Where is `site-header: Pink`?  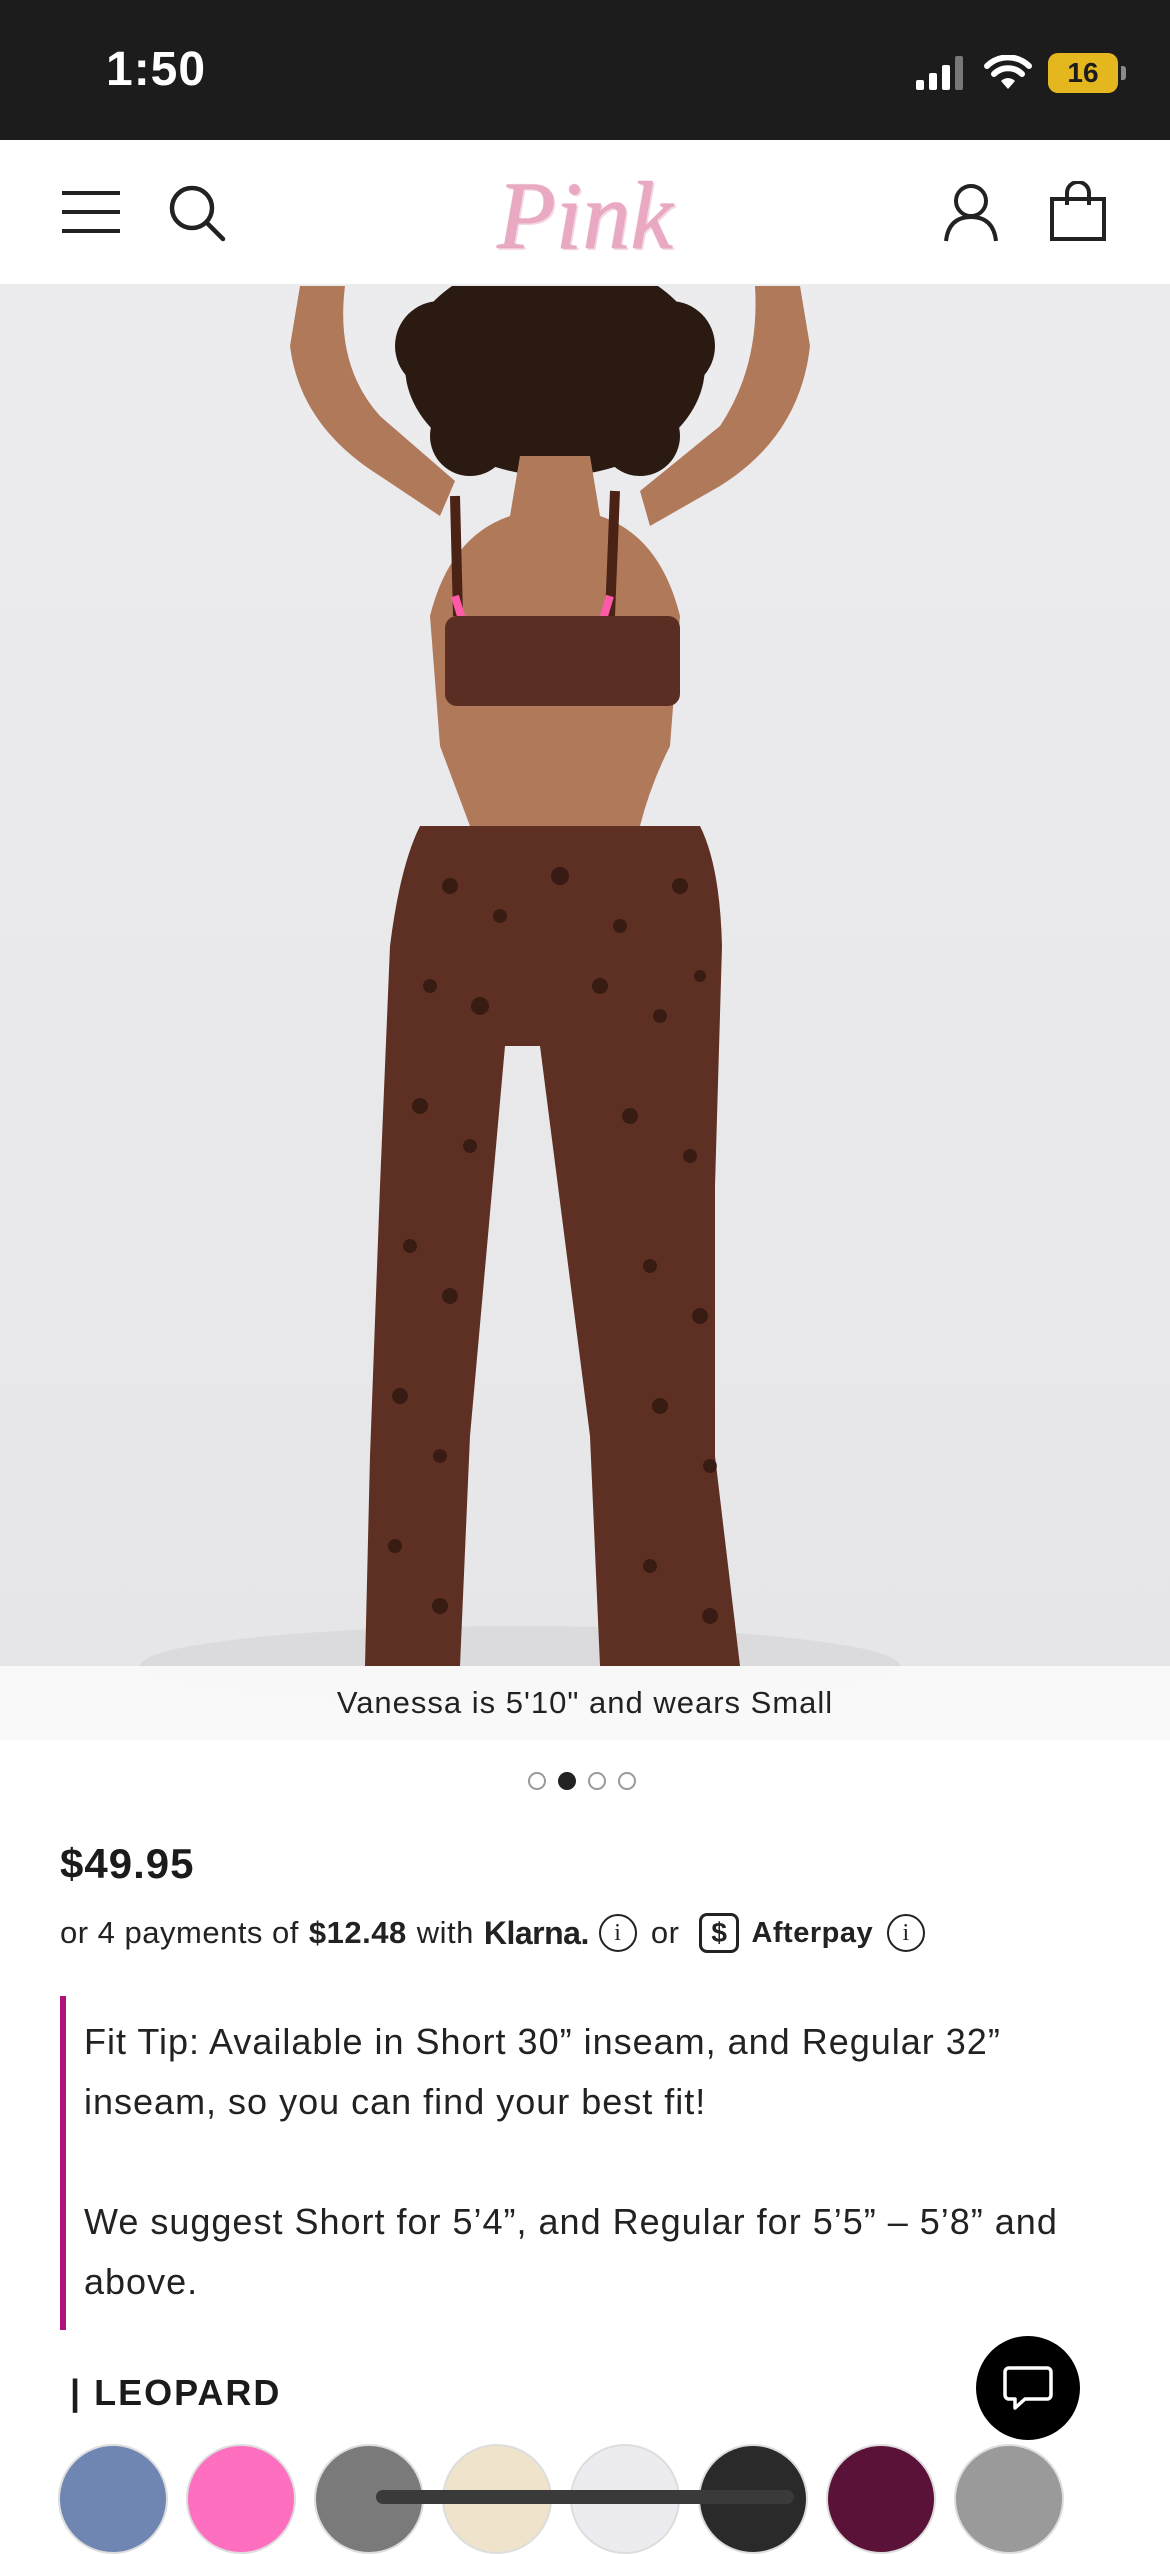 site-header: Pink is located at coordinates (585, 213).